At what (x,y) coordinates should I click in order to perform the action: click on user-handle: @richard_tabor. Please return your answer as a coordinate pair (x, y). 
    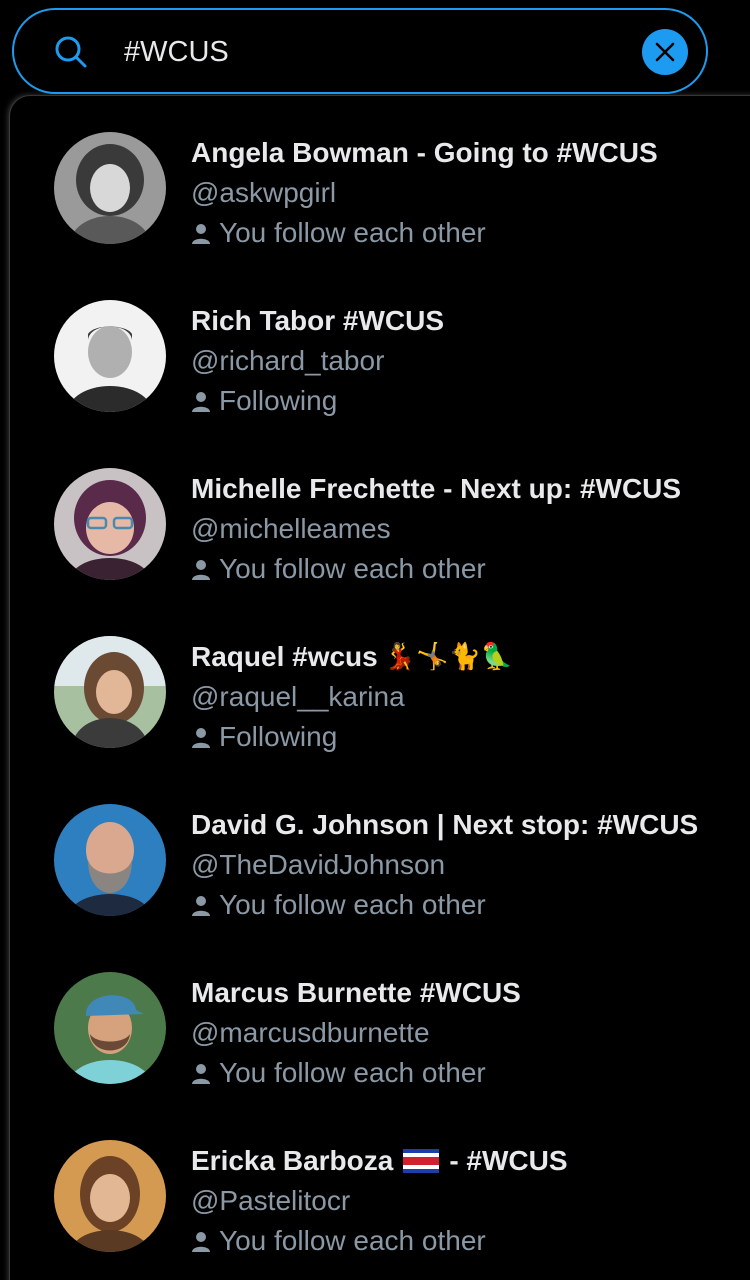
    Looking at the image, I should click on (288, 360).